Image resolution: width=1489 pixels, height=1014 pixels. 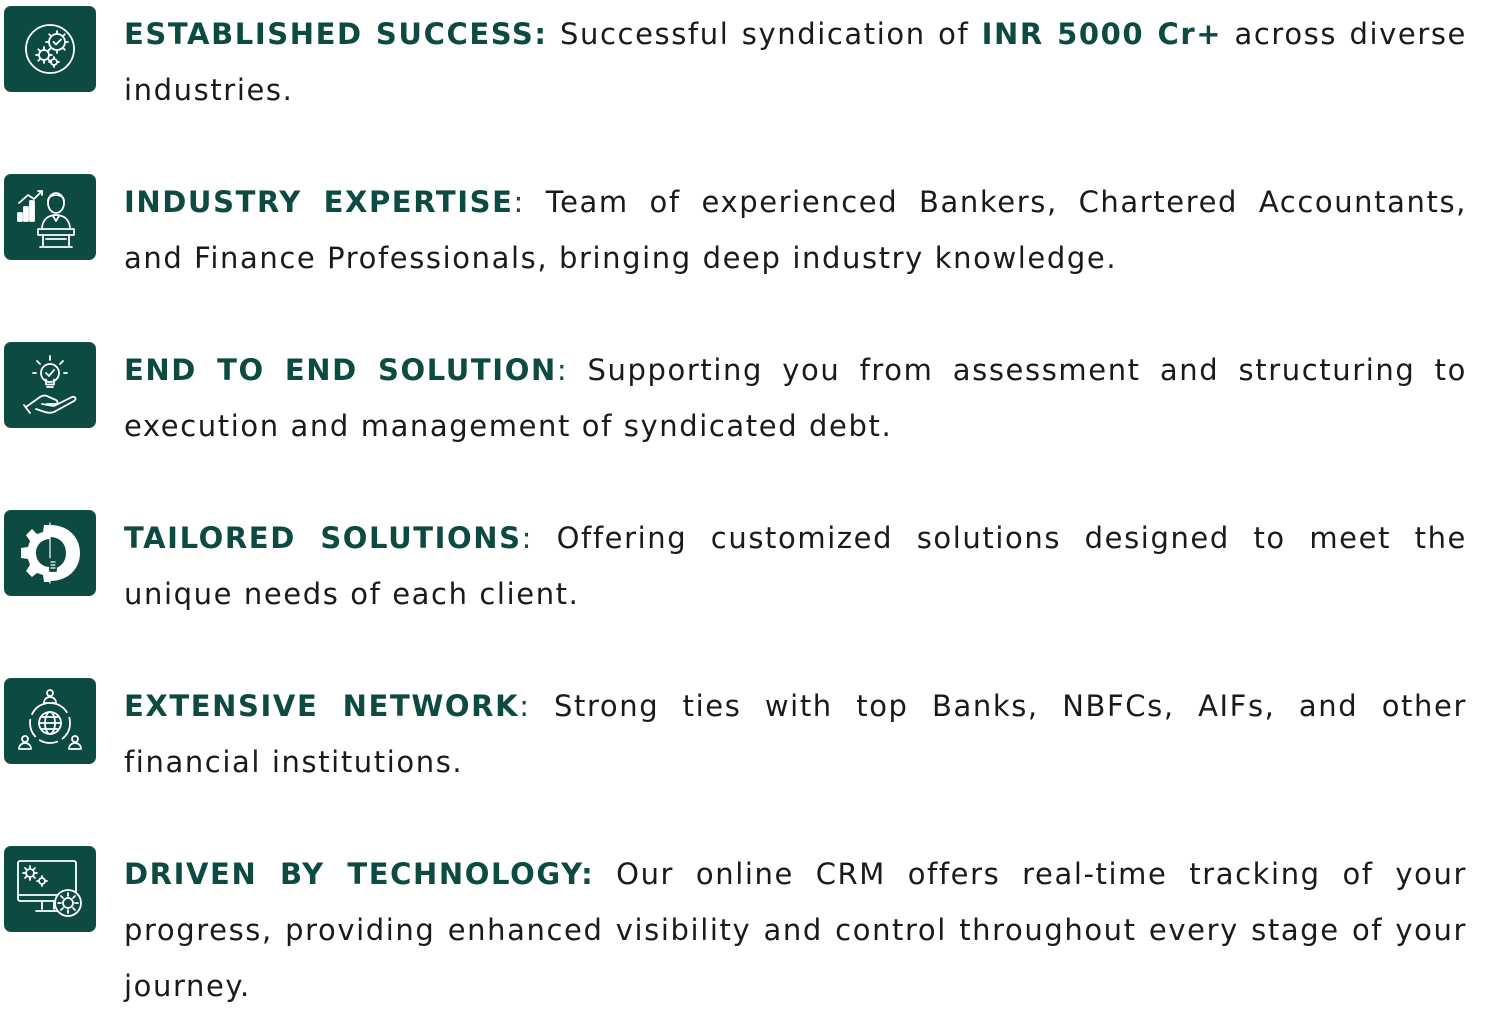 I want to click on gear-bulb-icon, so click(x=50, y=553).